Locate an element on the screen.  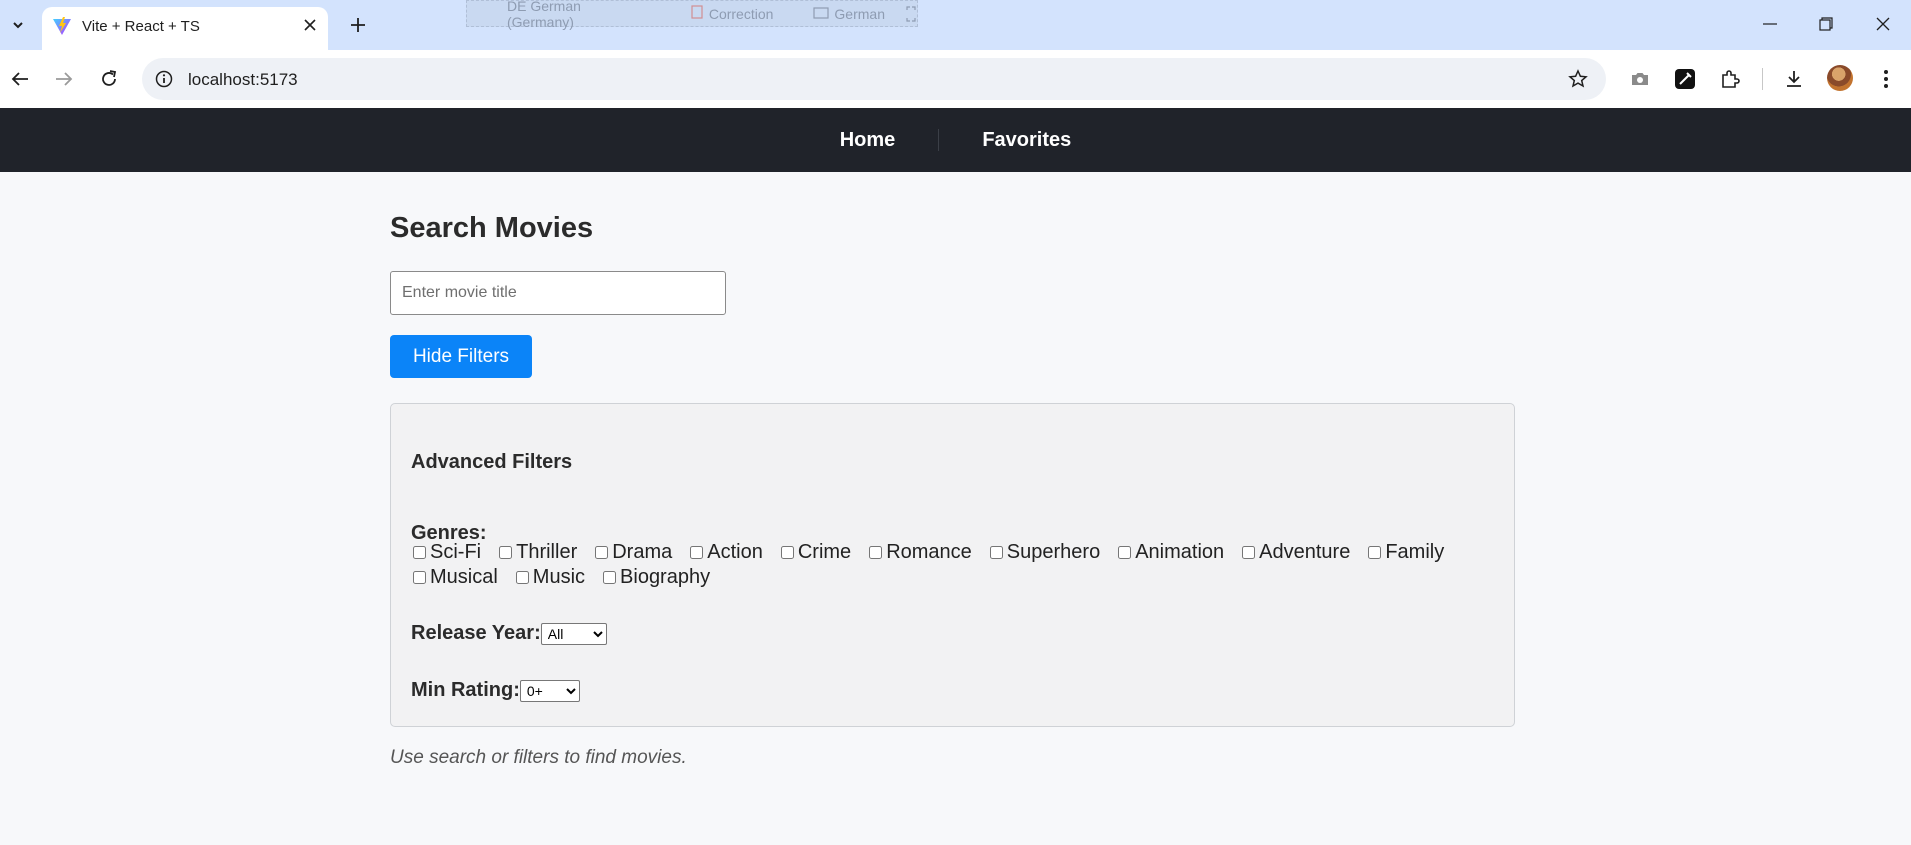
genre-option: Thriller is located at coordinates (538, 552).